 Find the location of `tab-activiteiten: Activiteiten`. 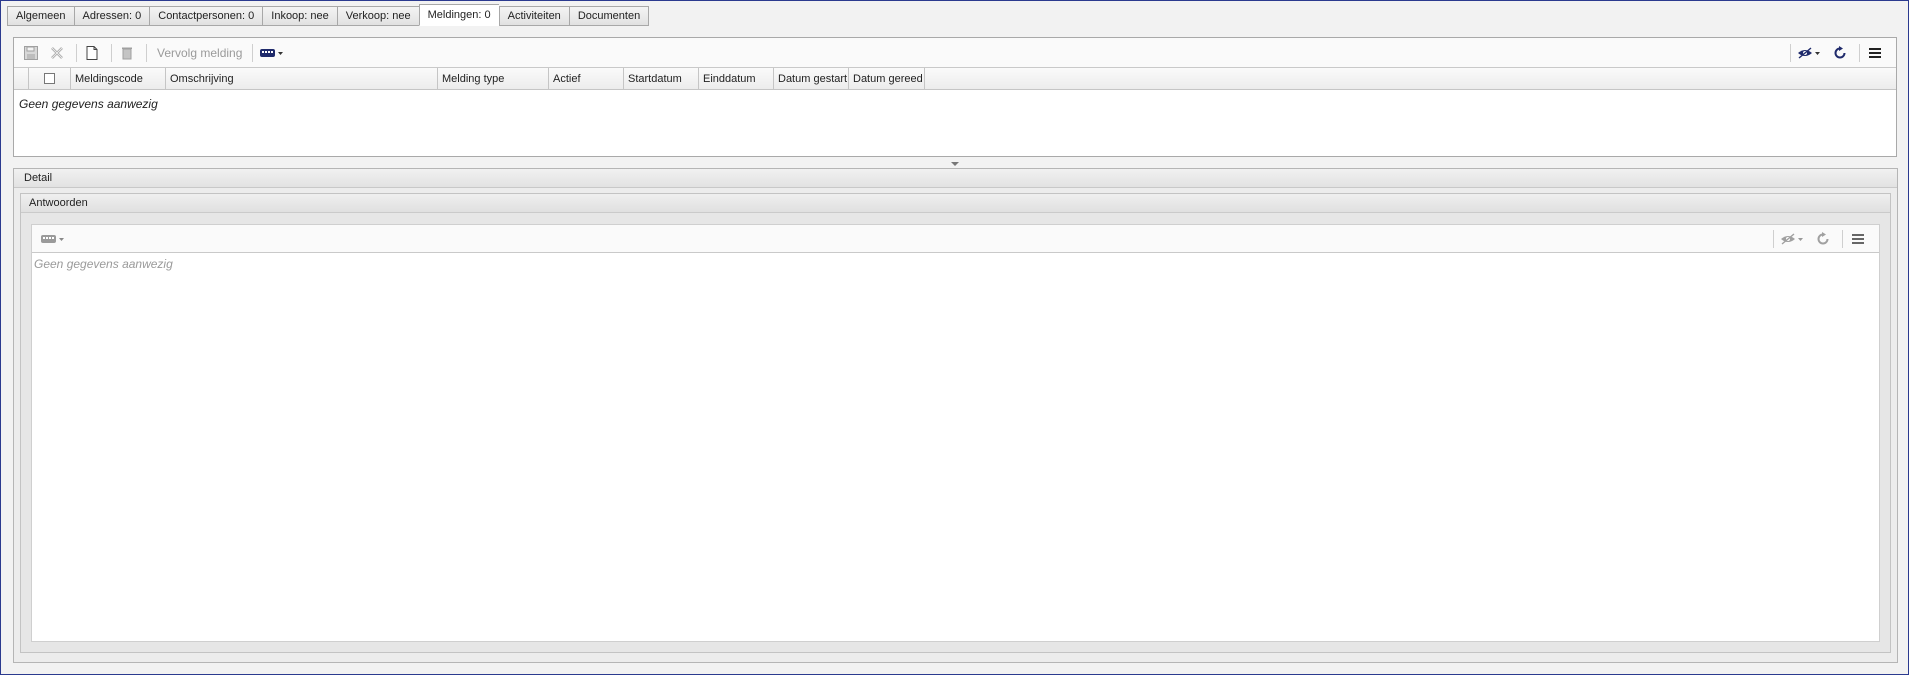

tab-activiteiten: Activiteiten is located at coordinates (533, 16).